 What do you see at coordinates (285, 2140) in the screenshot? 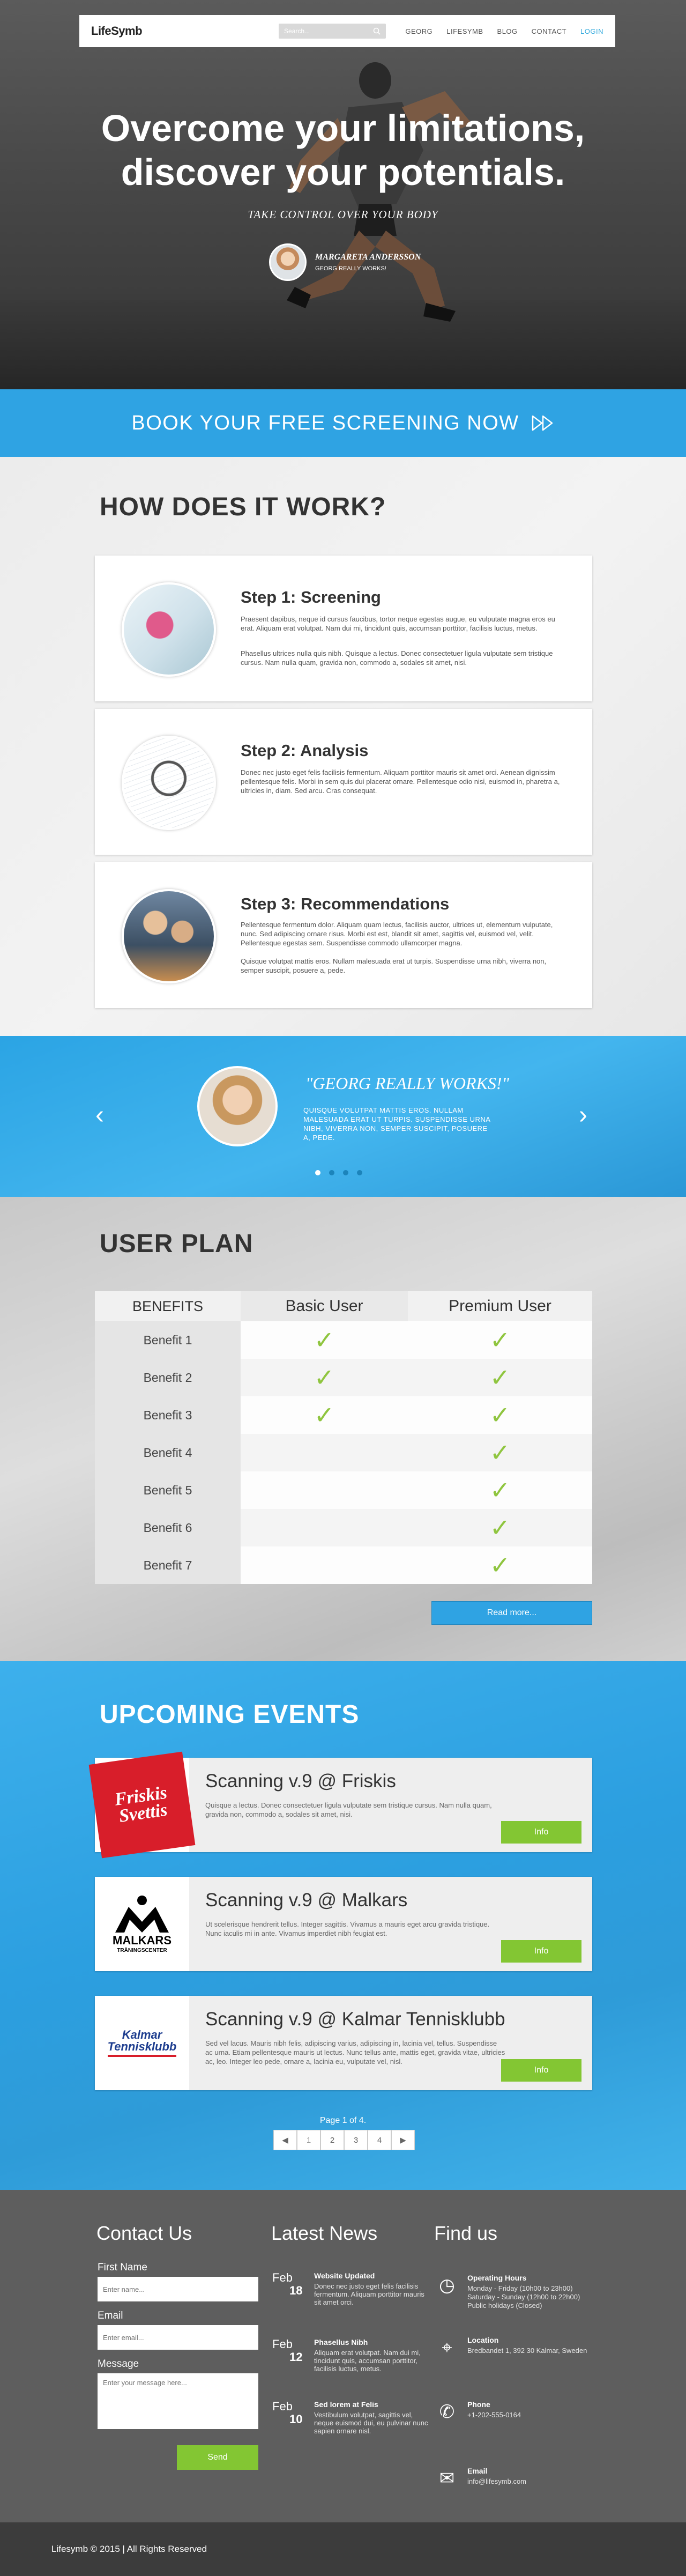
I see `pagination-prev-button: ◀` at bounding box center [285, 2140].